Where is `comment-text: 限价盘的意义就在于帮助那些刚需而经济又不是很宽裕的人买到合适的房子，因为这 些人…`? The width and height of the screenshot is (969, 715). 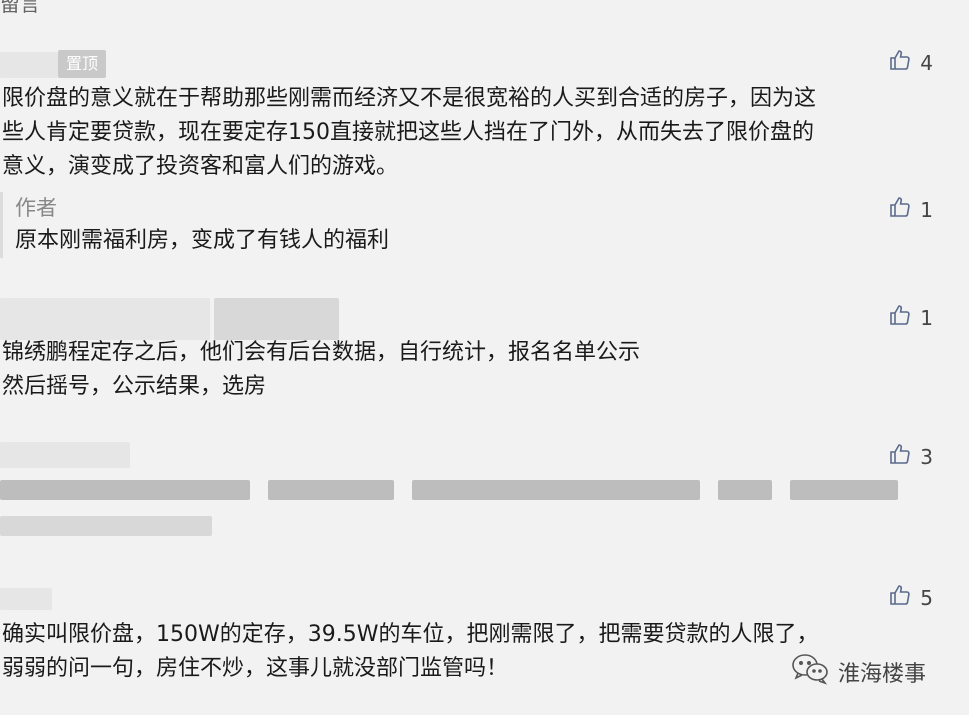 comment-text: 限价盘的意义就在于帮助那些刚需而经济又不是很宽裕的人买到合适的房子，因为这 些人… is located at coordinates (409, 132).